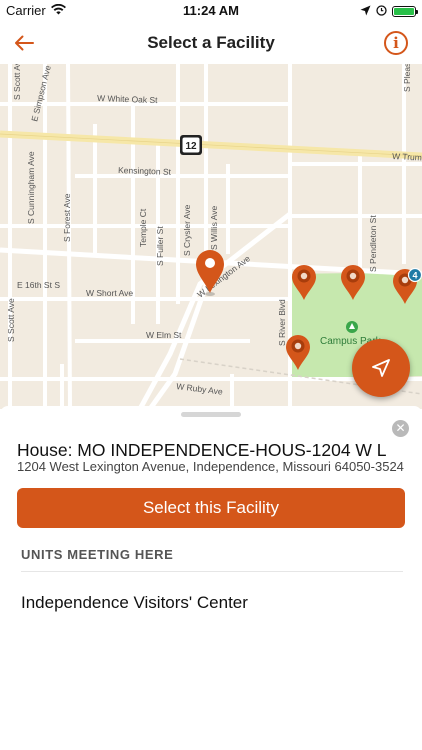  Describe the element at coordinates (143, 227) in the screenshot. I see `street-label: Temple Ct` at that location.